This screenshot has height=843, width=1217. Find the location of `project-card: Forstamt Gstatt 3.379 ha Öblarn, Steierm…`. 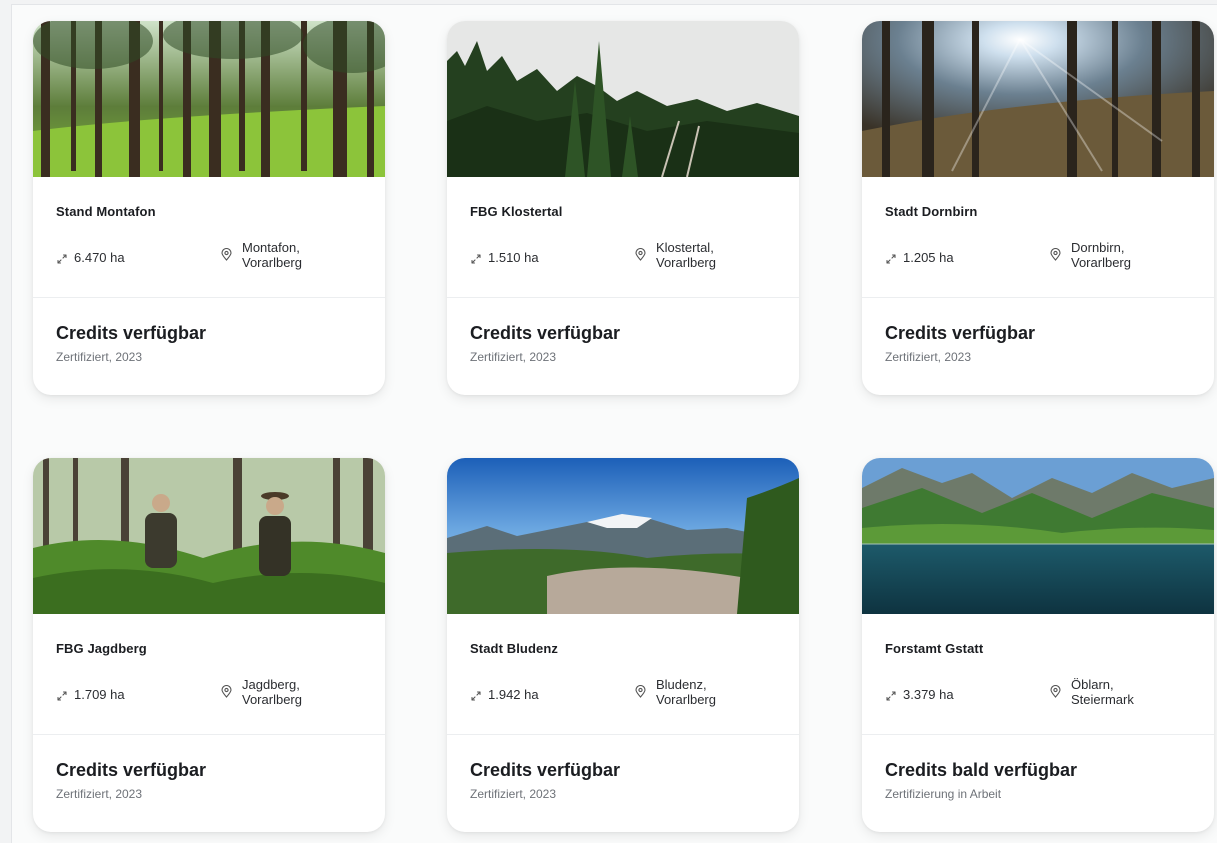

project-card: Forstamt Gstatt 3.379 ha Öblarn, Steierm… is located at coordinates (1038, 645).